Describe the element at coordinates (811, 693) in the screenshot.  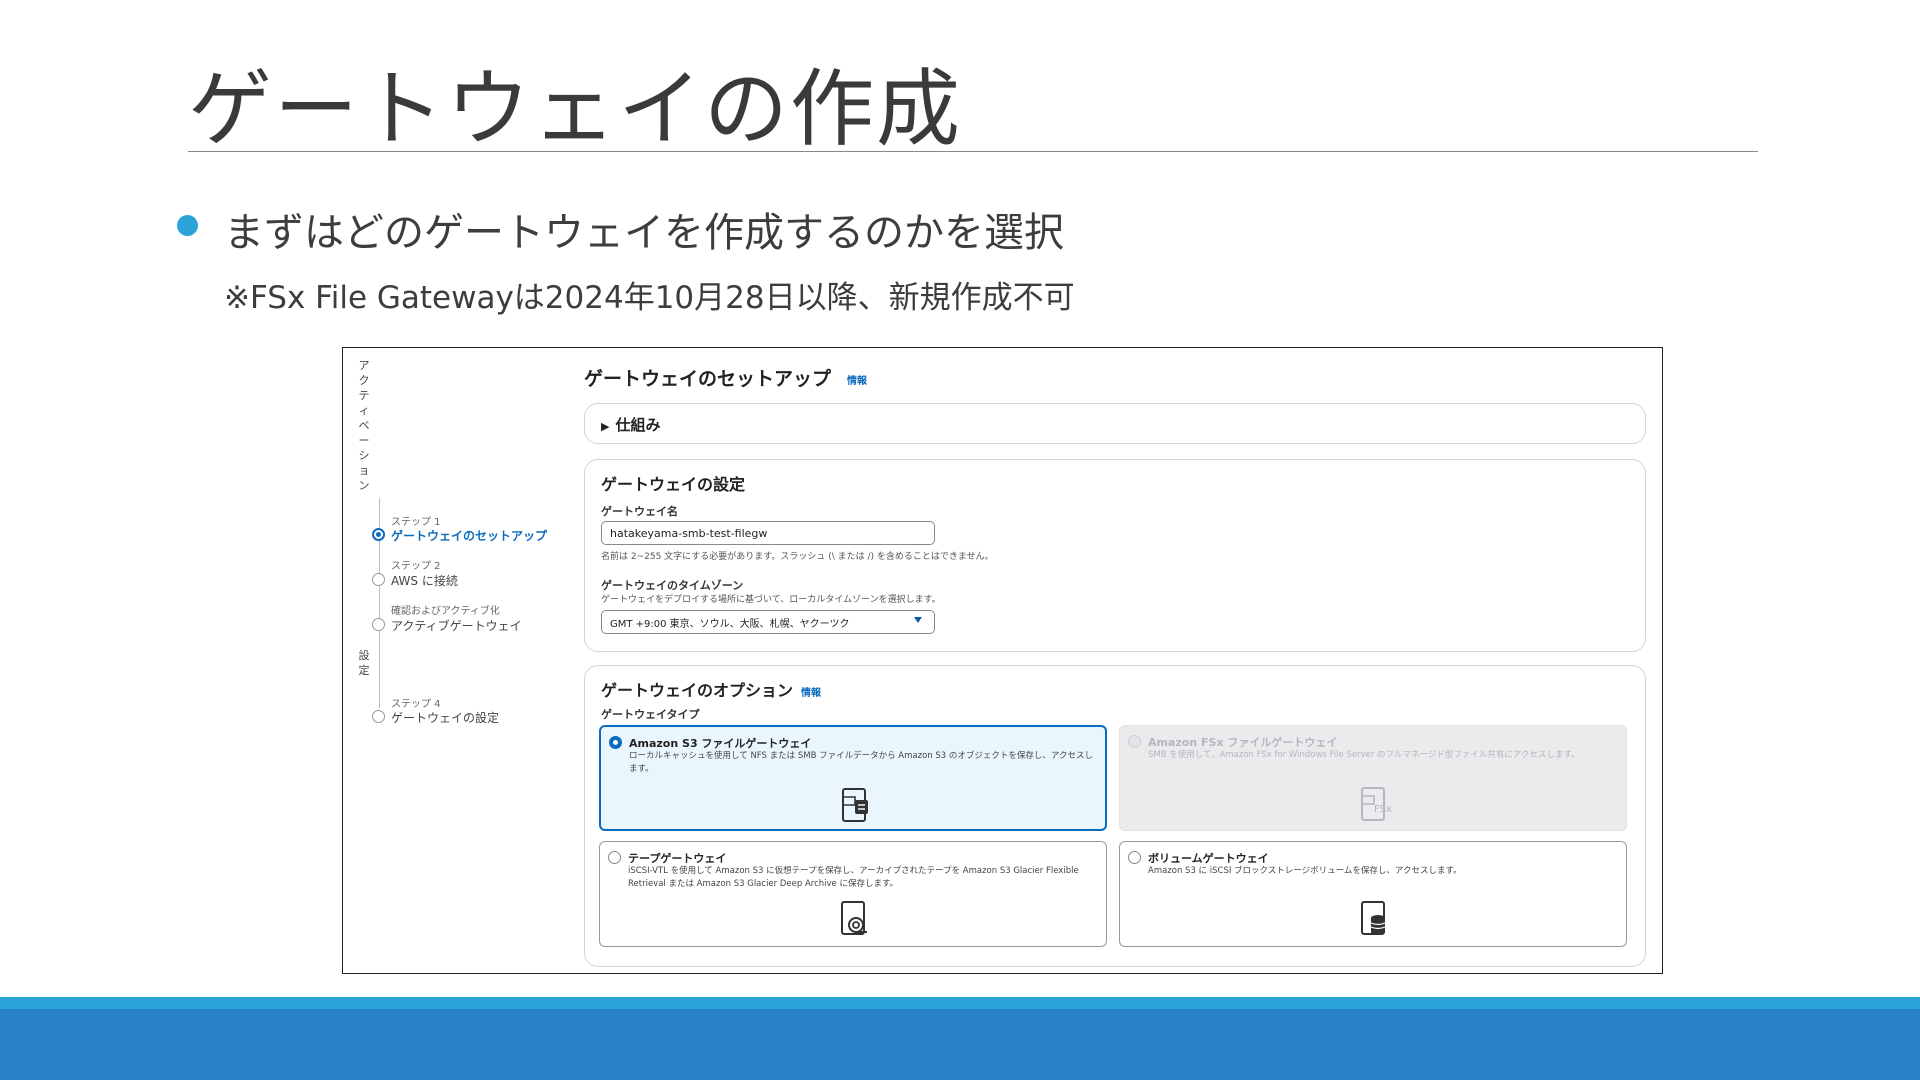
I see `options-info-link: 情報` at that location.